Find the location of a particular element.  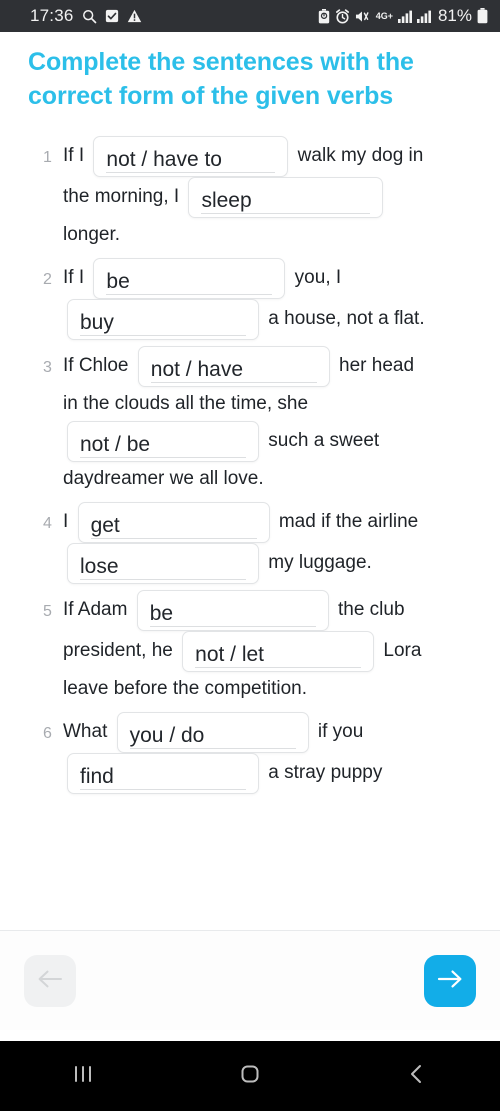

answer-input: you / do is located at coordinates (212, 732).